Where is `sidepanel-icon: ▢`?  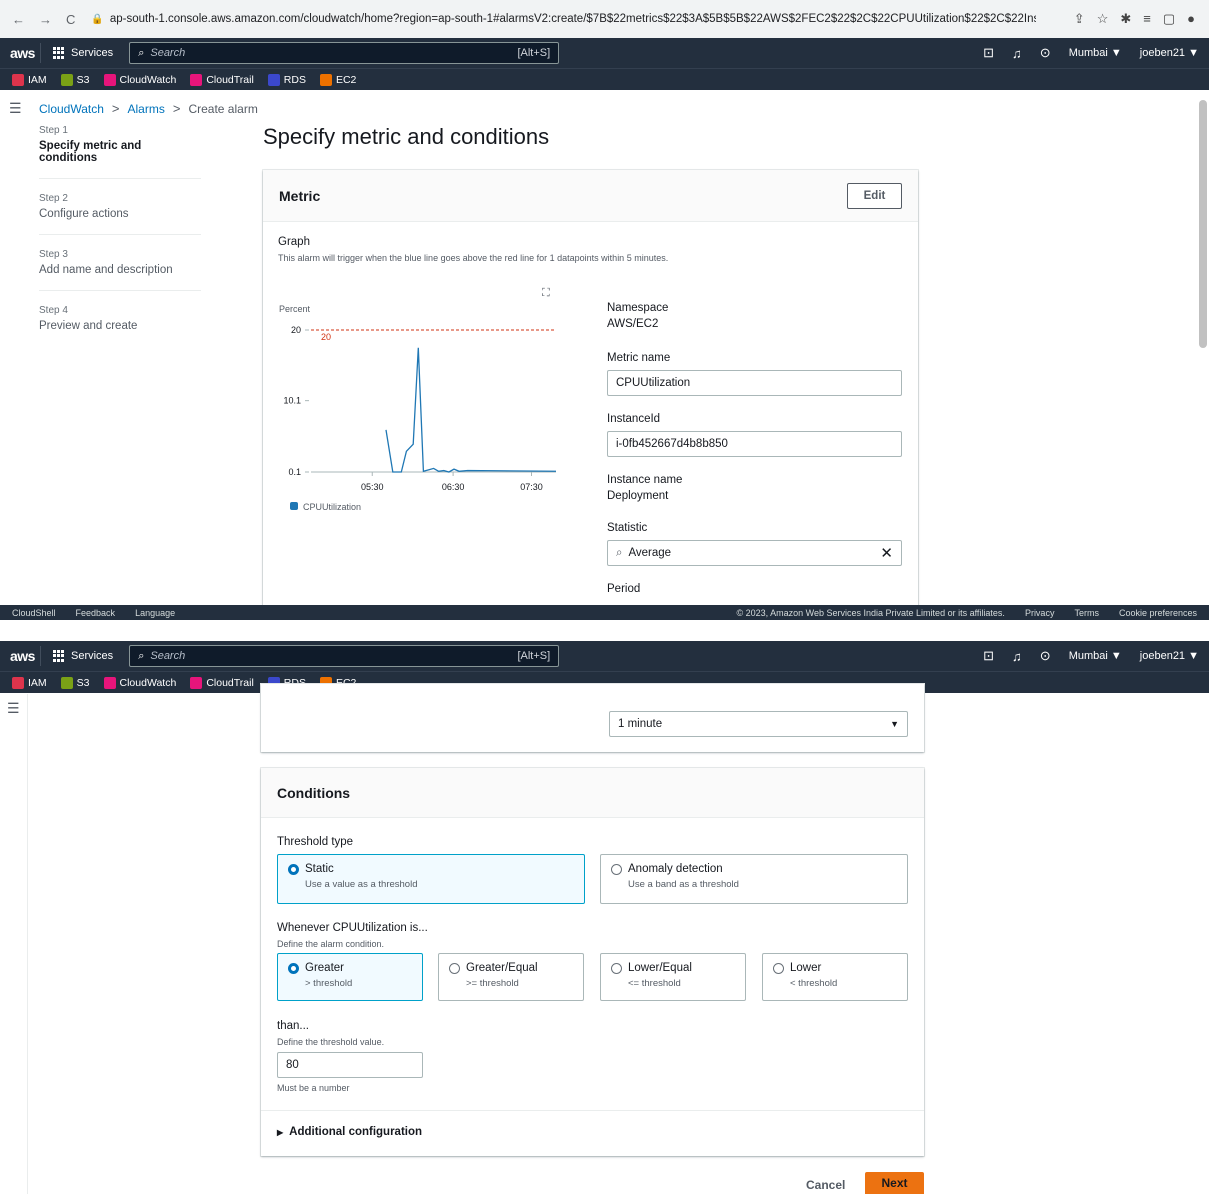 sidepanel-icon: ▢ is located at coordinates (1169, 19).